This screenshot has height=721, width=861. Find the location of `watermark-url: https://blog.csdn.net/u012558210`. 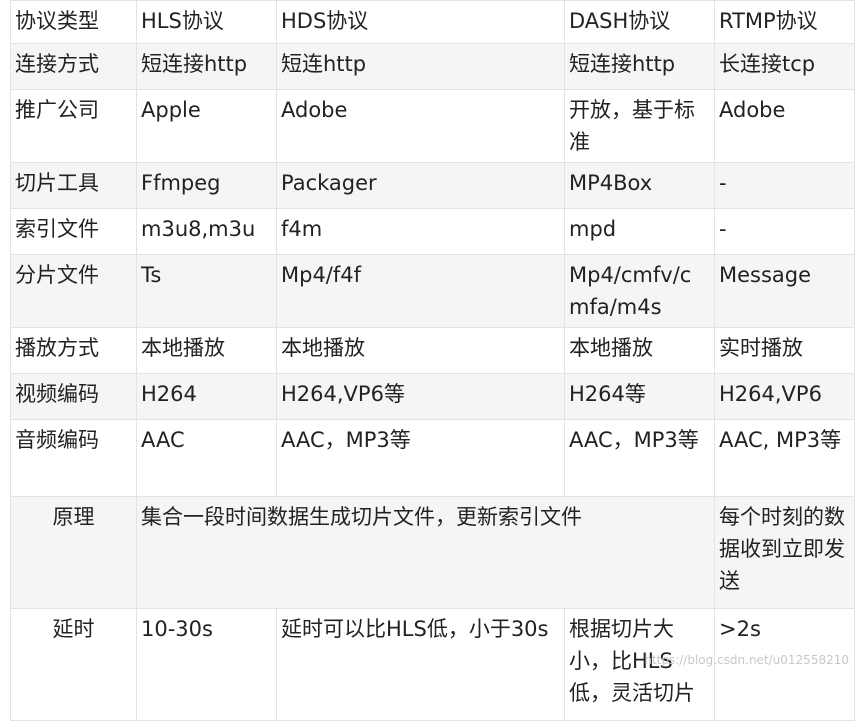

watermark-url: https://blog.csdn.net/u012558210 is located at coordinates (746, 660).